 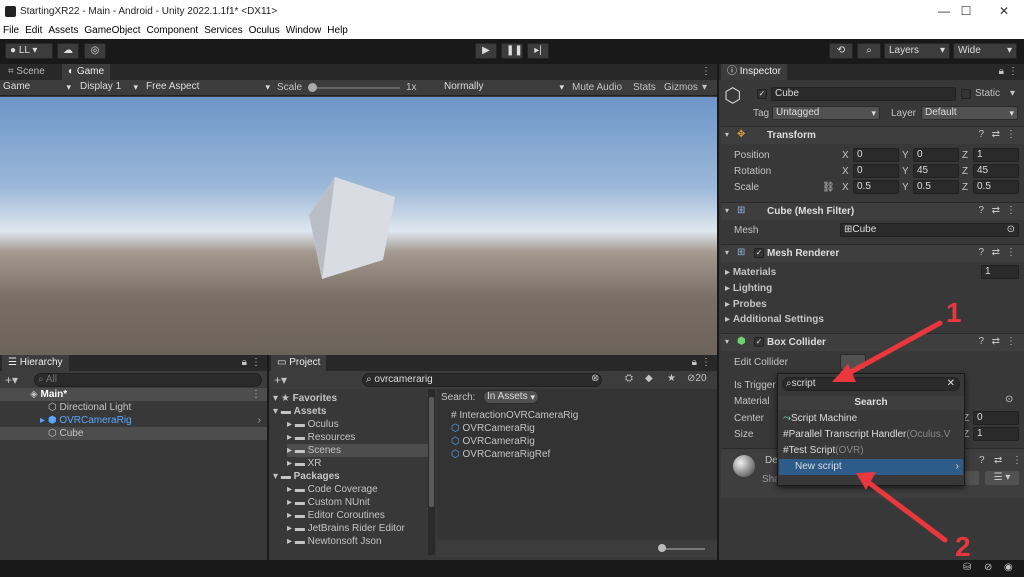 What do you see at coordinates (747, 187) in the screenshot?
I see `transform-row-label: Scale` at bounding box center [747, 187].